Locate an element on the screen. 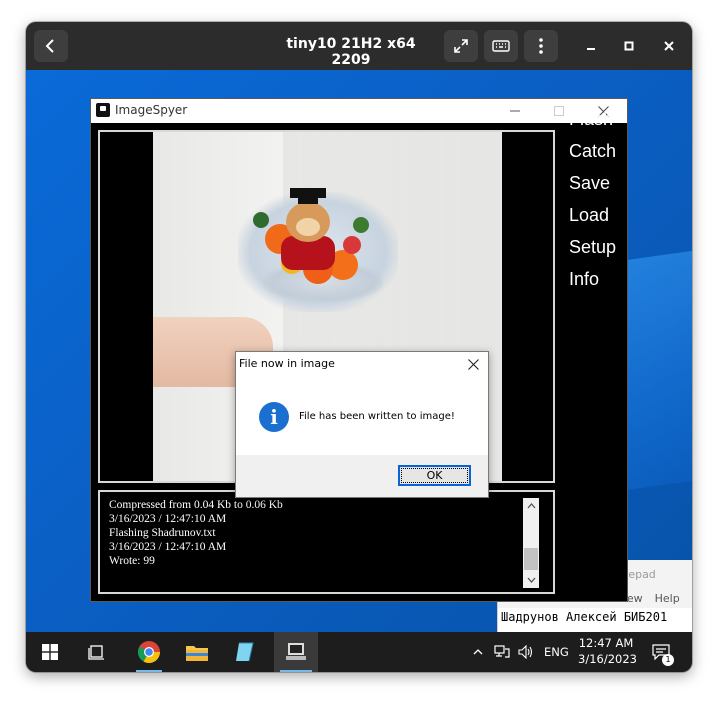 The image size is (718, 701). task-view-icon is located at coordinates (96, 652).